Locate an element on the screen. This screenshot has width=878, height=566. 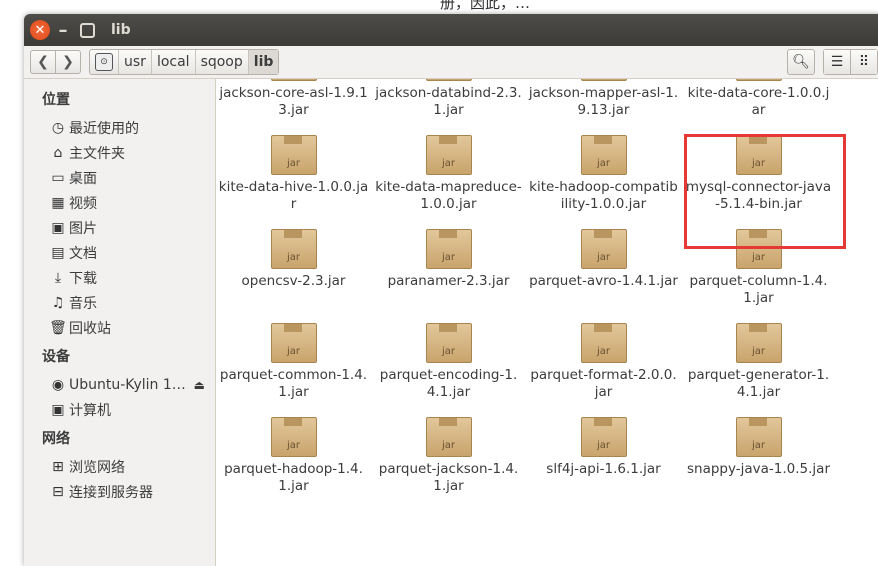
file-item: jar parquet-format-2.0.0.jar is located at coordinates (603, 370).